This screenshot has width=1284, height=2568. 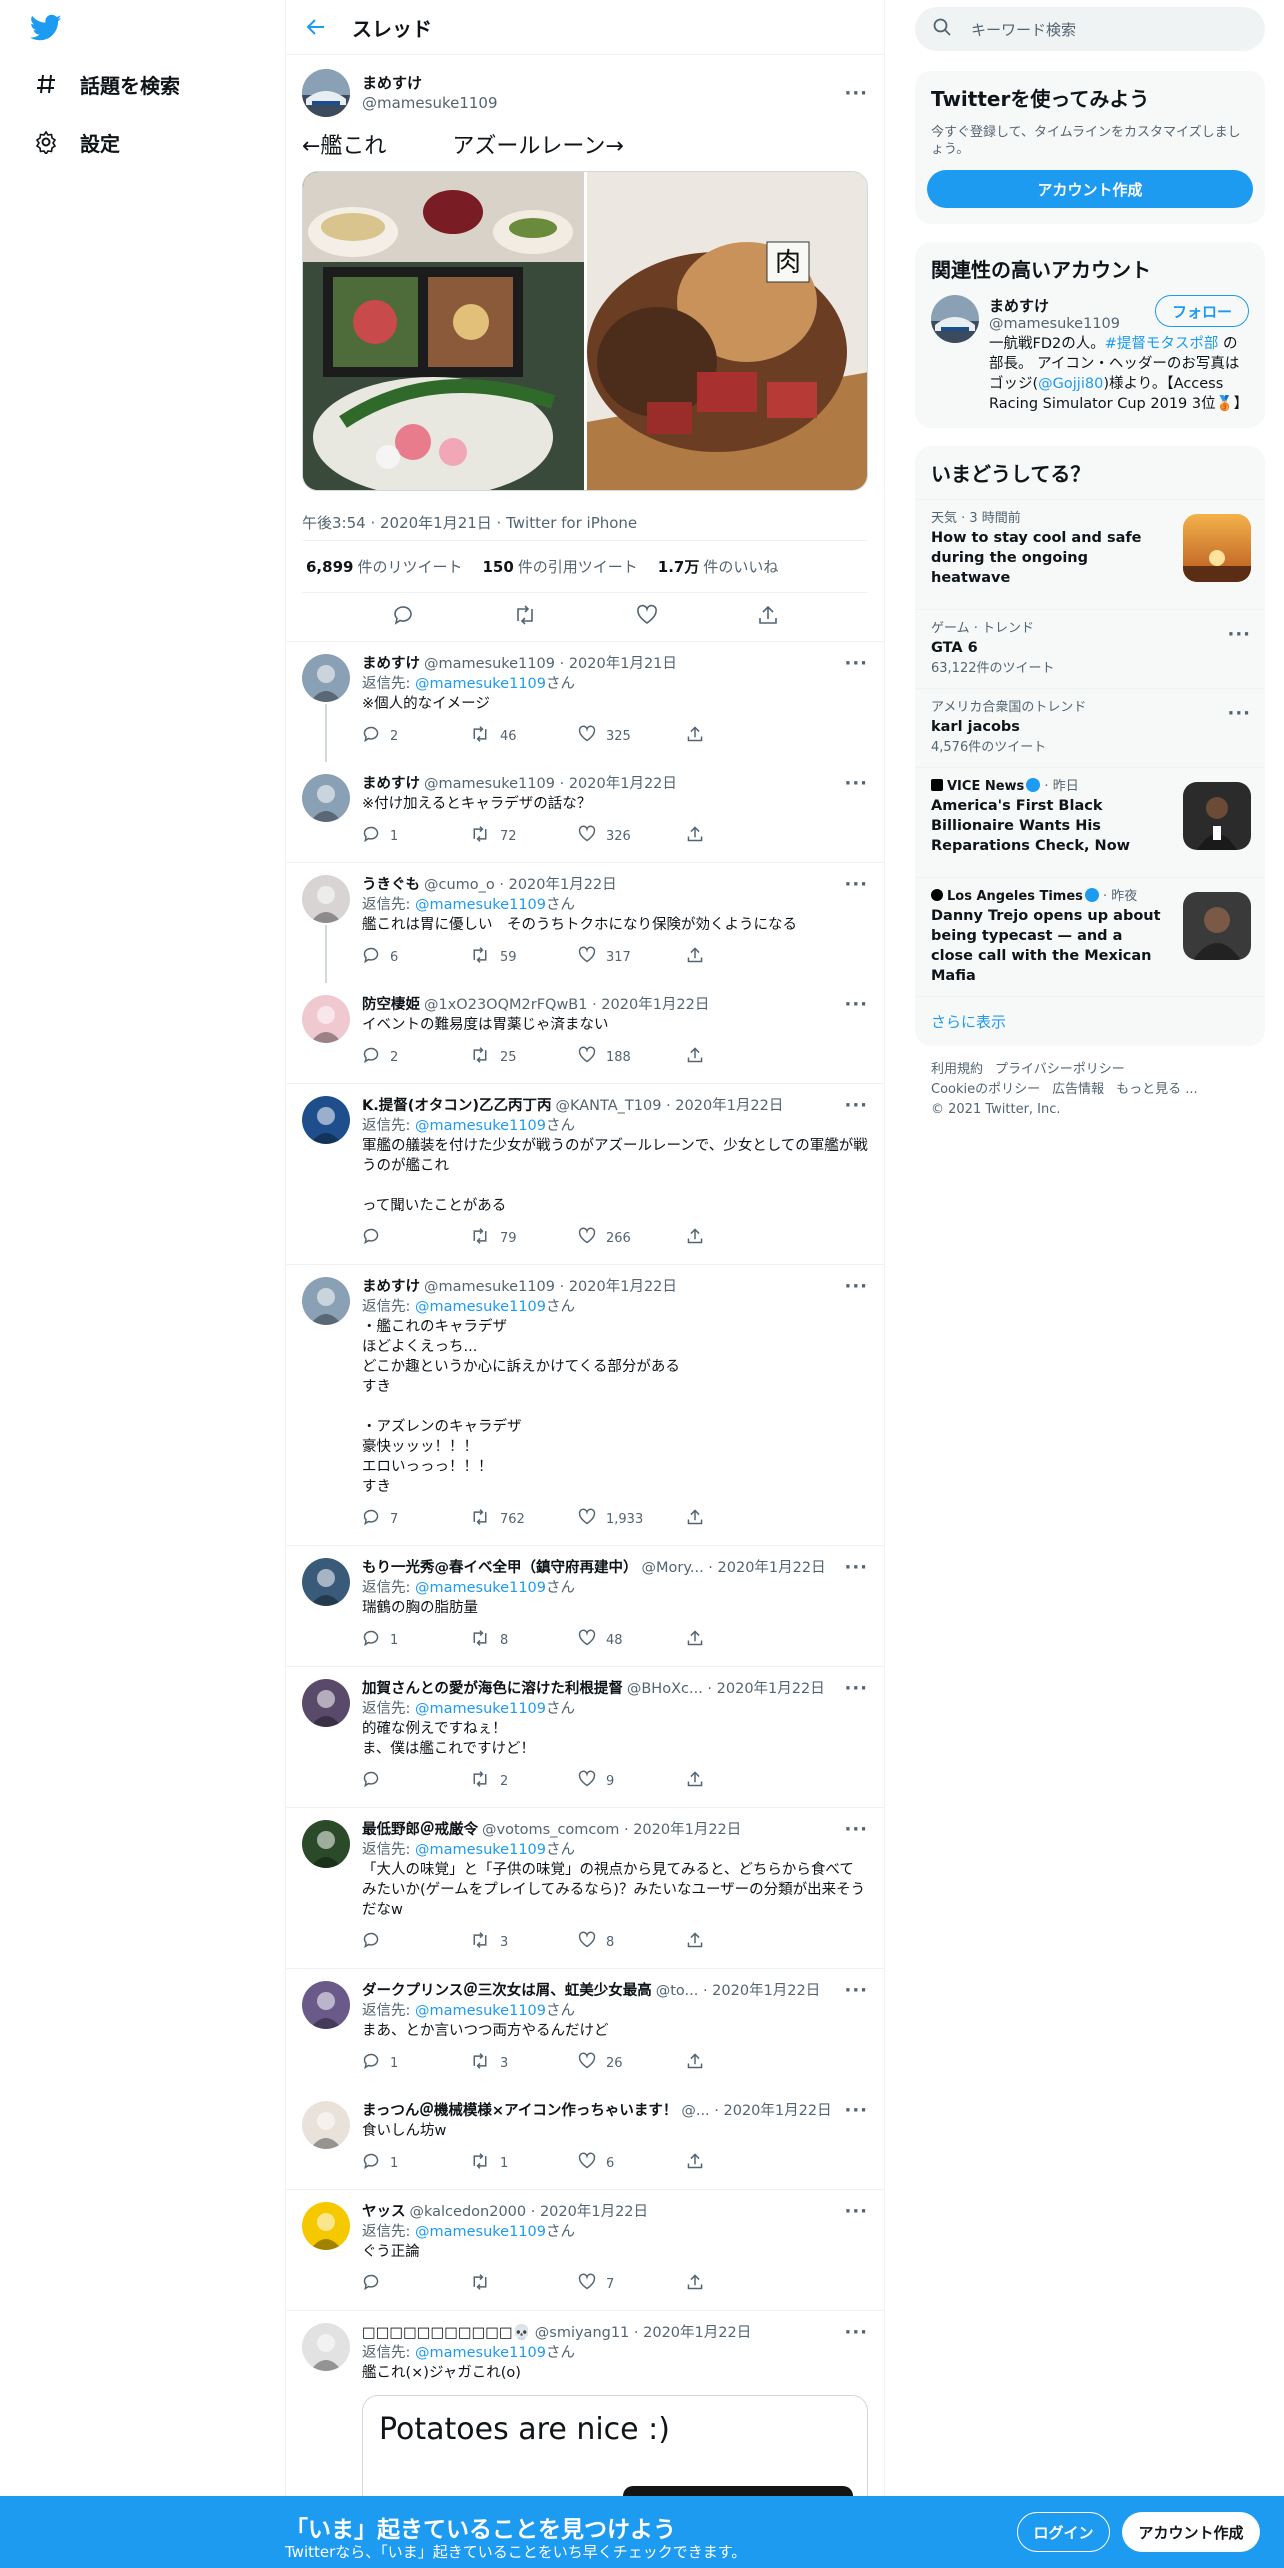 I want to click on like-count: 1.7万, so click(x=679, y=566).